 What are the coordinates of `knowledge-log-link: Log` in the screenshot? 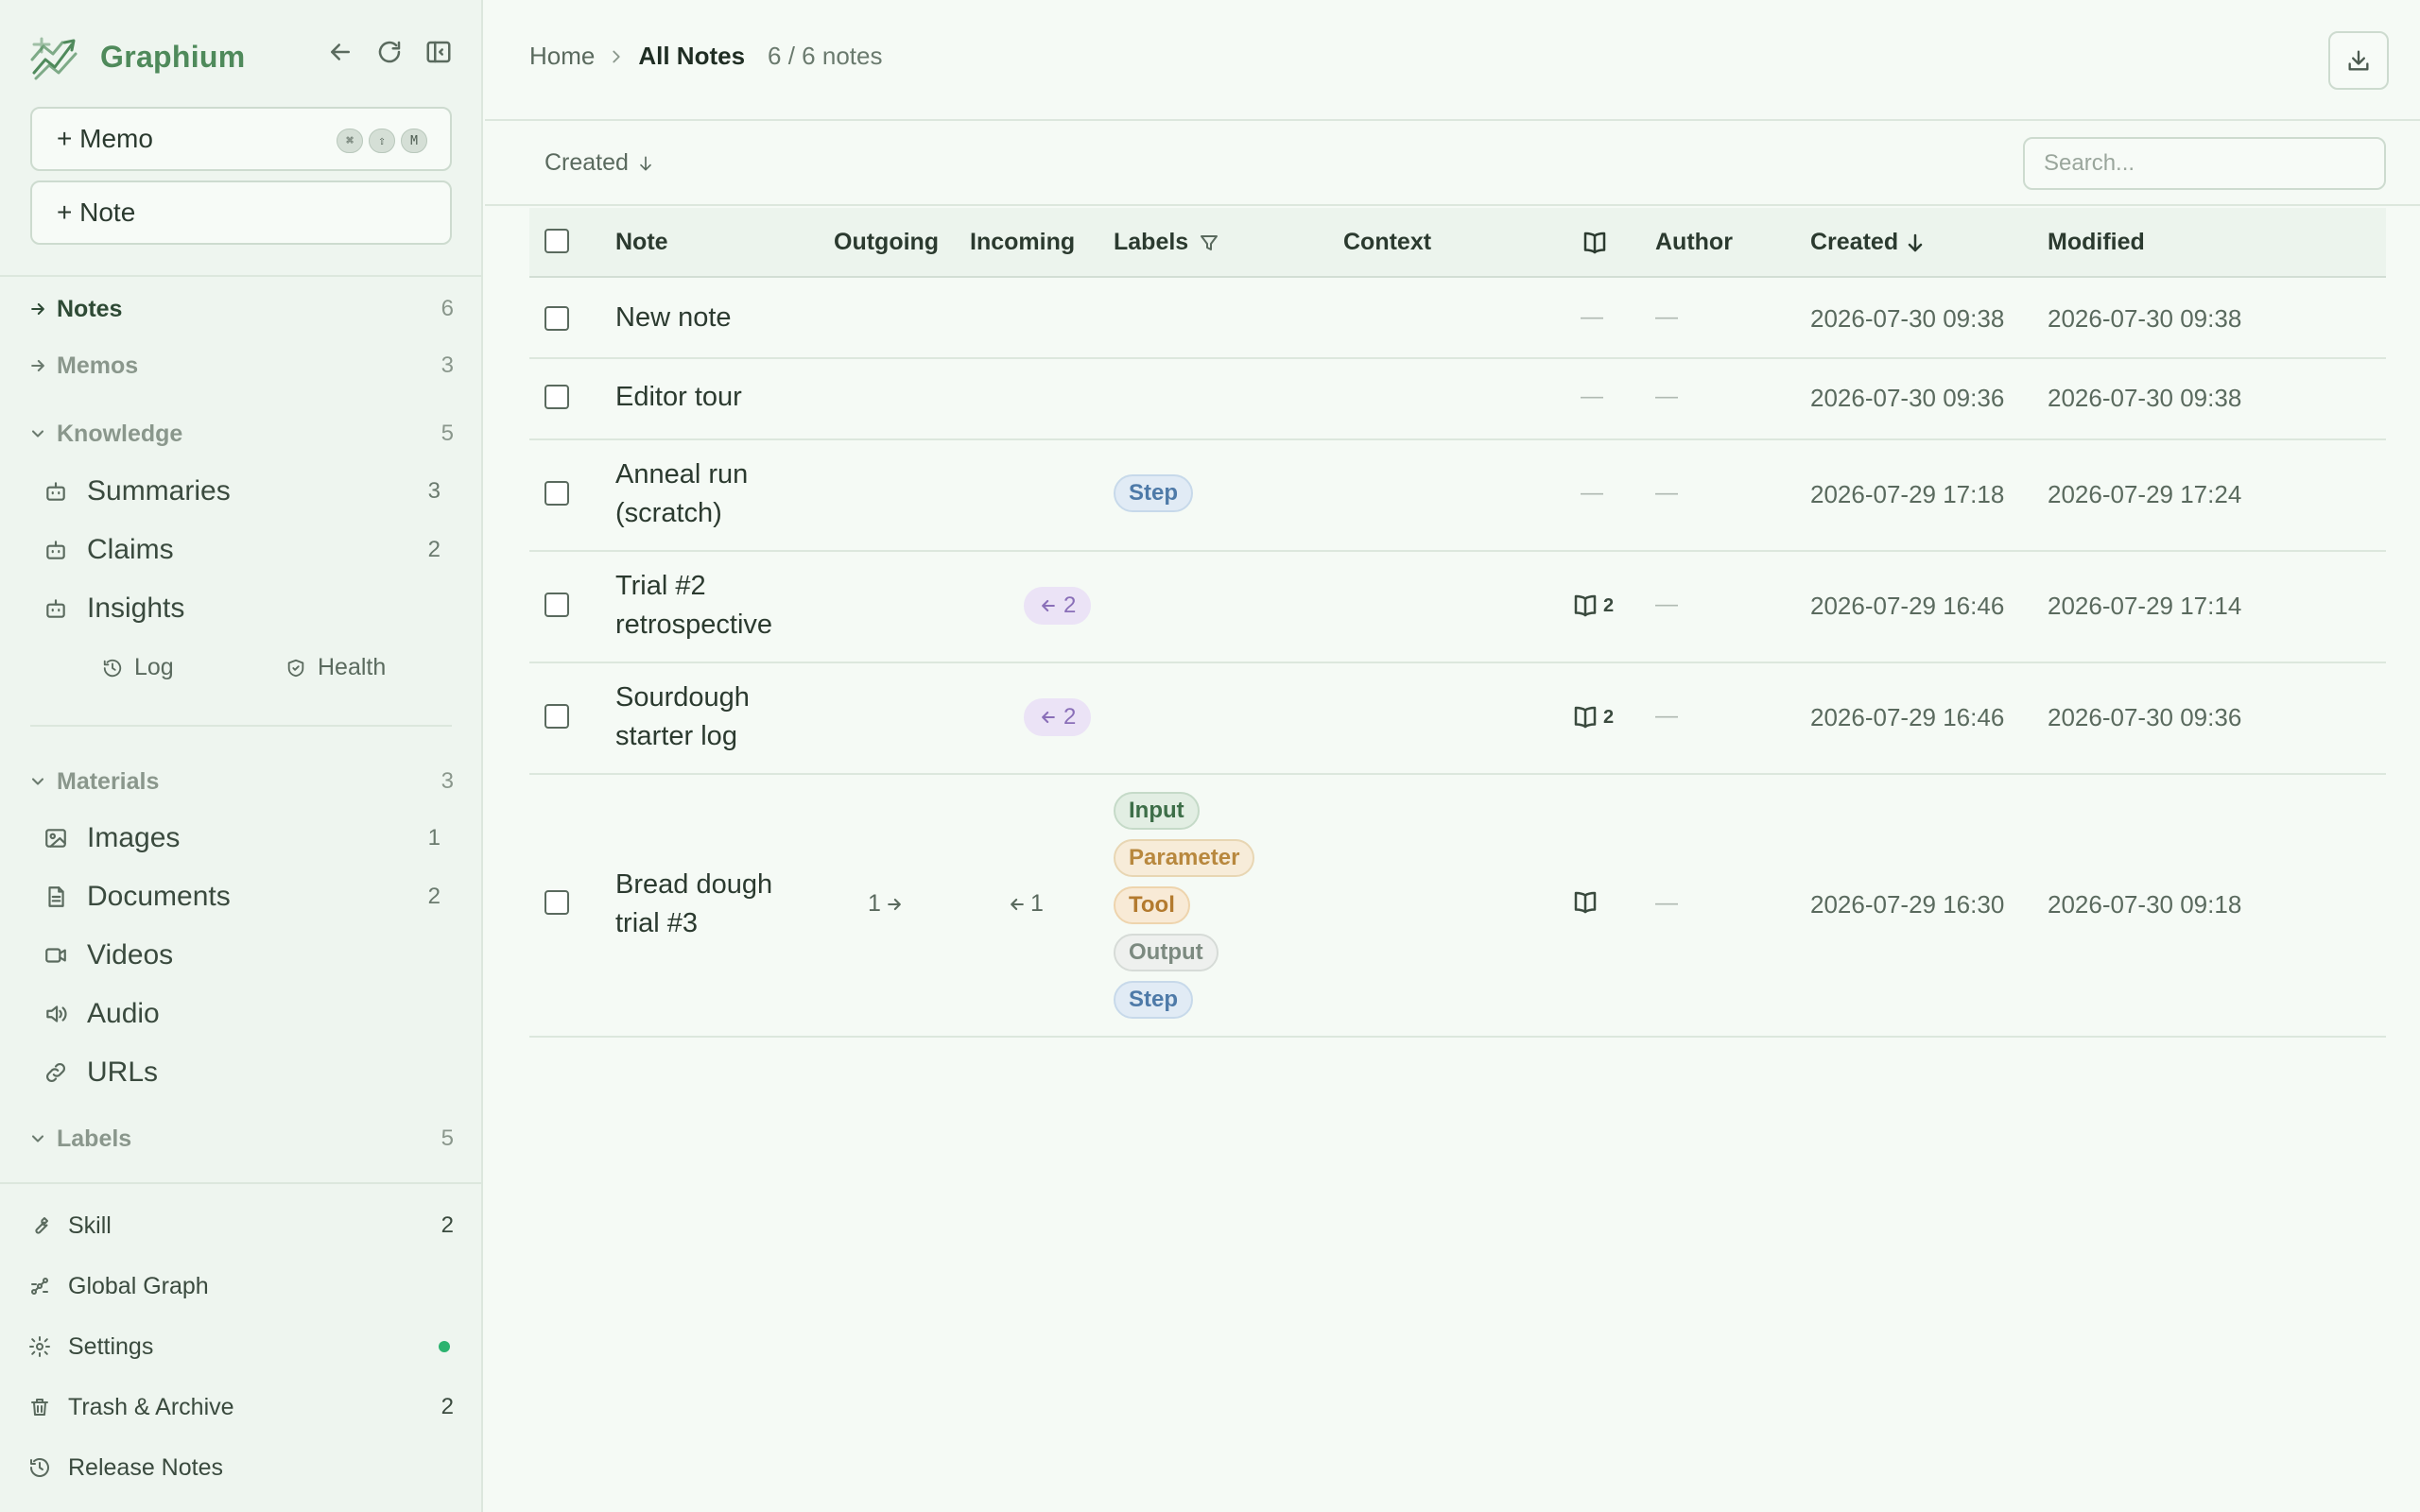 It's located at (138, 667).